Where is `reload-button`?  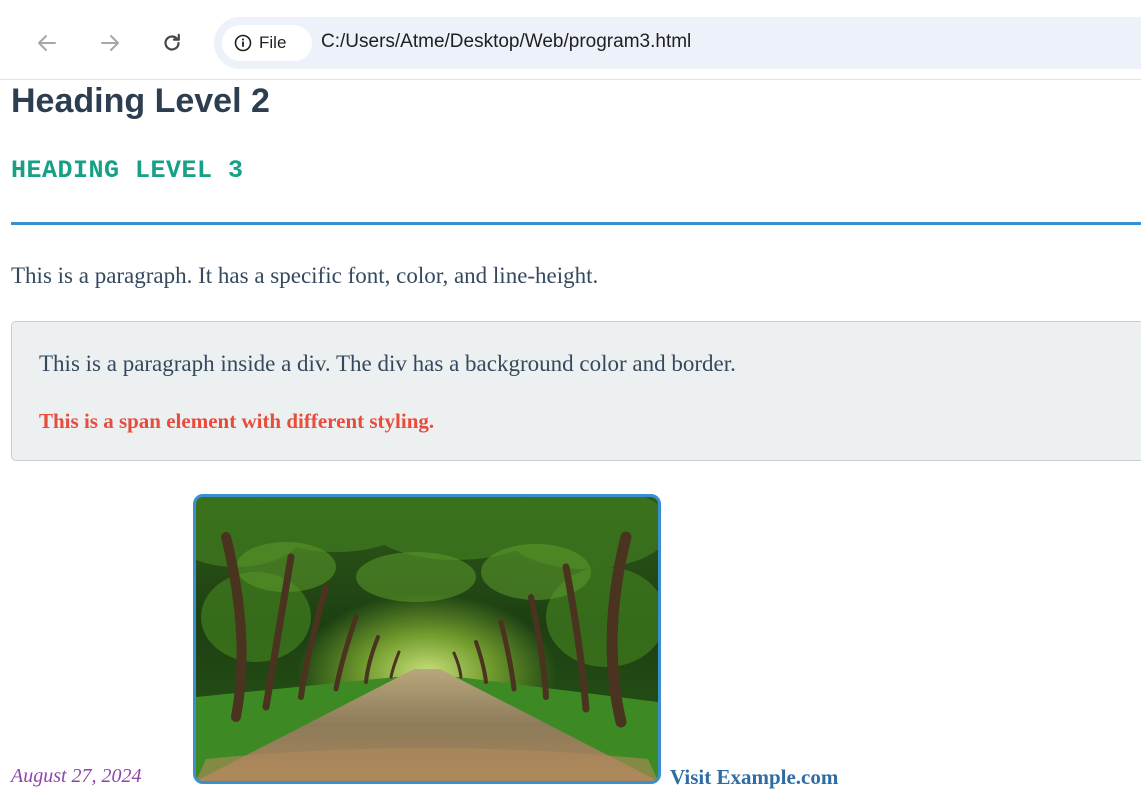
reload-button is located at coordinates (172, 43).